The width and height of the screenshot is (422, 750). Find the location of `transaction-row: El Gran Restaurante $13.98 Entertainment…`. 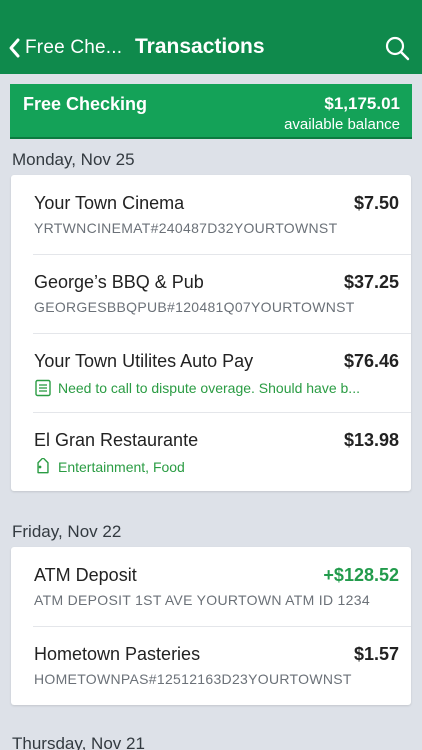

transaction-row: El Gran Restaurante $13.98 Entertainment… is located at coordinates (211, 451).